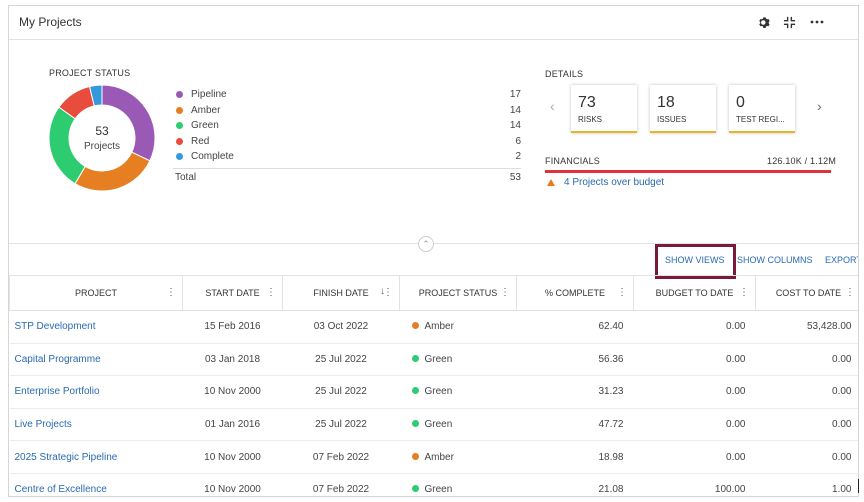 The image size is (864, 502). Describe the element at coordinates (575, 360) in the screenshot. I see `percent-complete-cell: 56.36` at that location.